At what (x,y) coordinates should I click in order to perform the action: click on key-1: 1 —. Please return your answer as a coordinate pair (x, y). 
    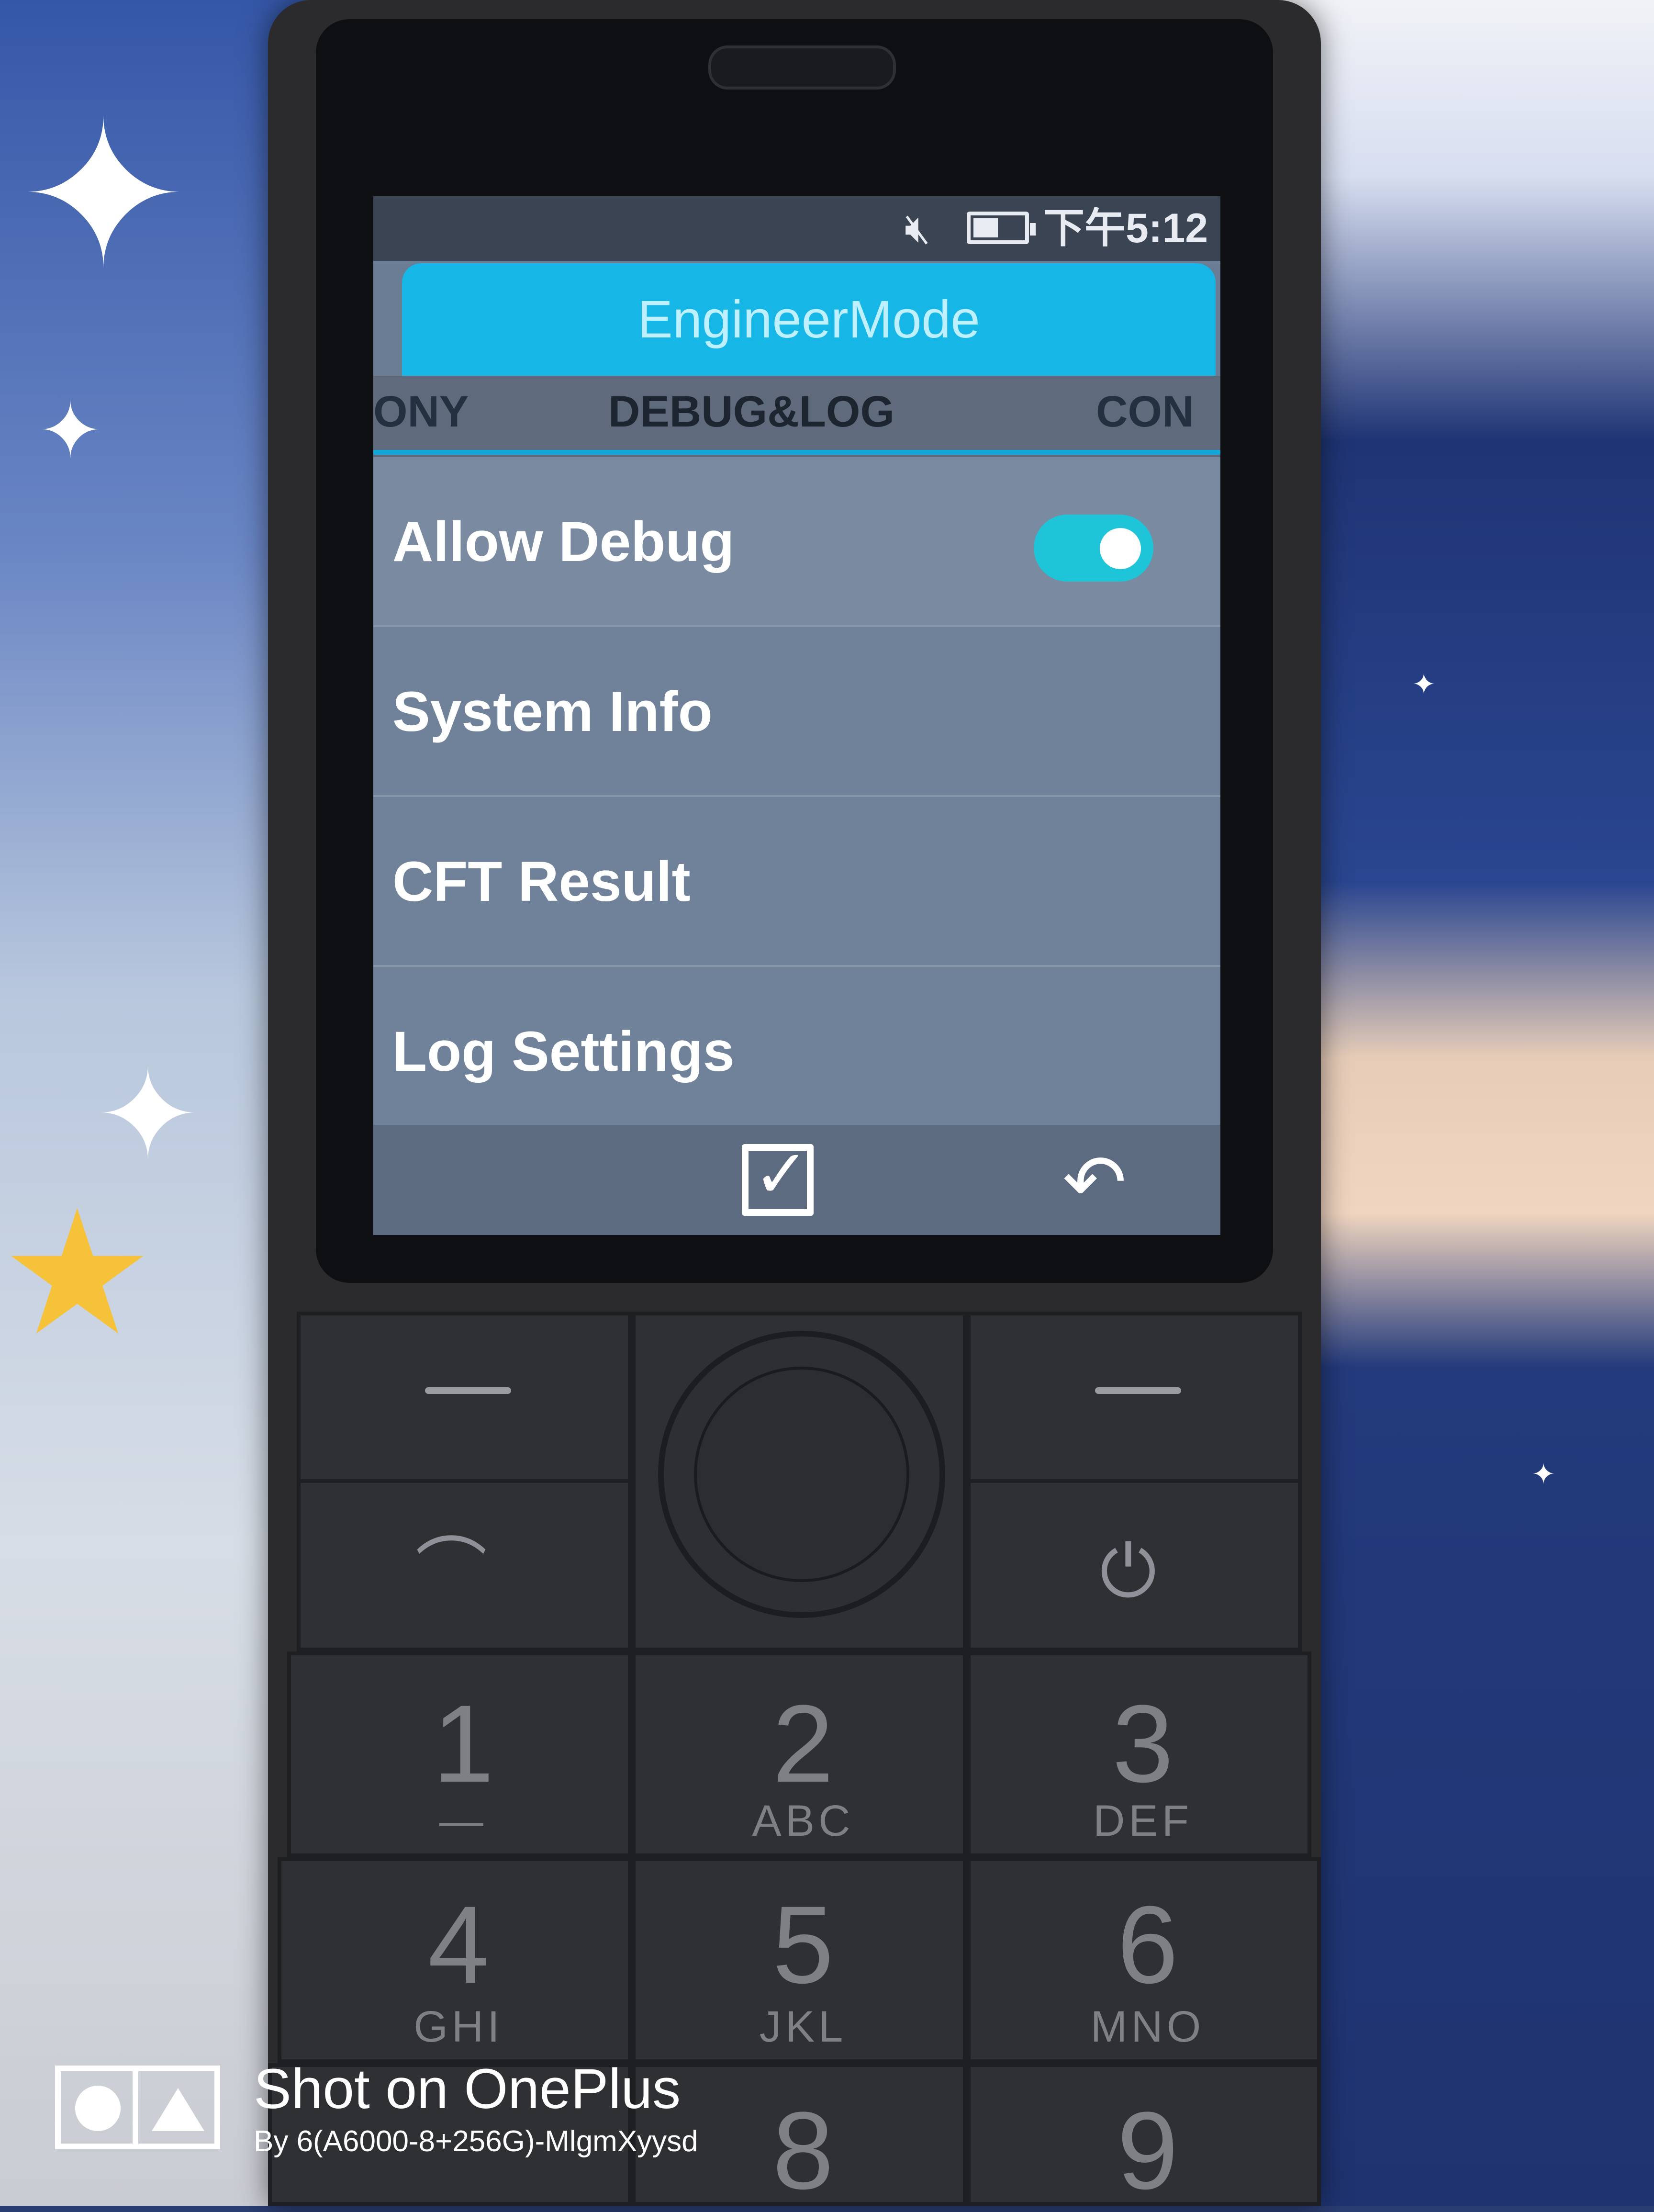
    Looking at the image, I should click on (460, 1754).